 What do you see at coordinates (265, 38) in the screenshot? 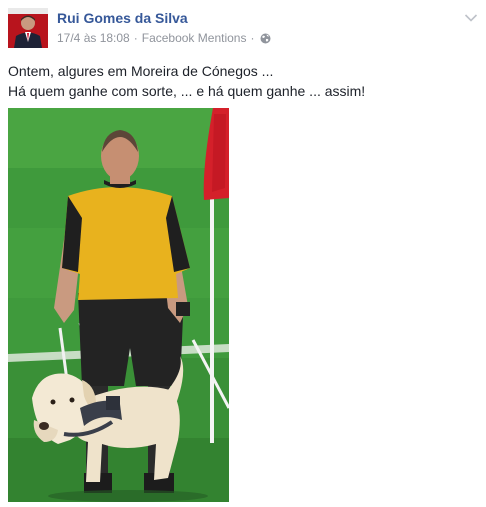
I see `globe-icon` at bounding box center [265, 38].